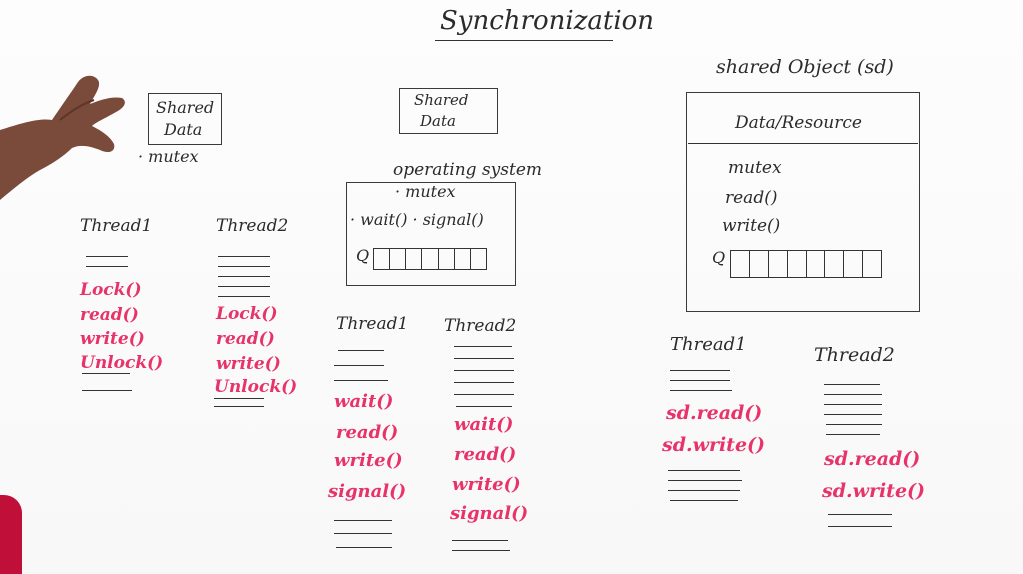  I want to click on p3-thread1-title: Thread1, so click(708, 344).